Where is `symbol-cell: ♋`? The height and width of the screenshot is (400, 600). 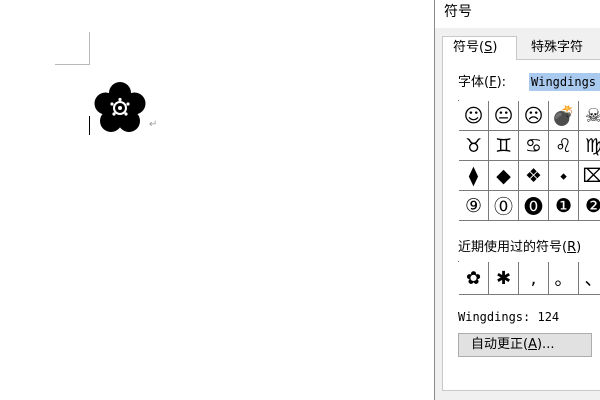 symbol-cell: ♋ is located at coordinates (534, 146).